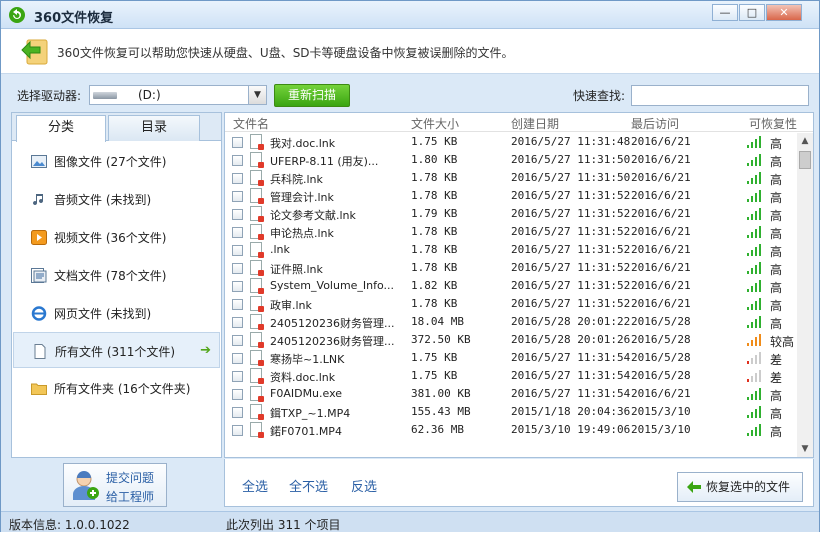 The width and height of the screenshot is (820, 533). What do you see at coordinates (116, 199) in the screenshot?
I see `category-audio: 音频文件 (未找到)` at bounding box center [116, 199].